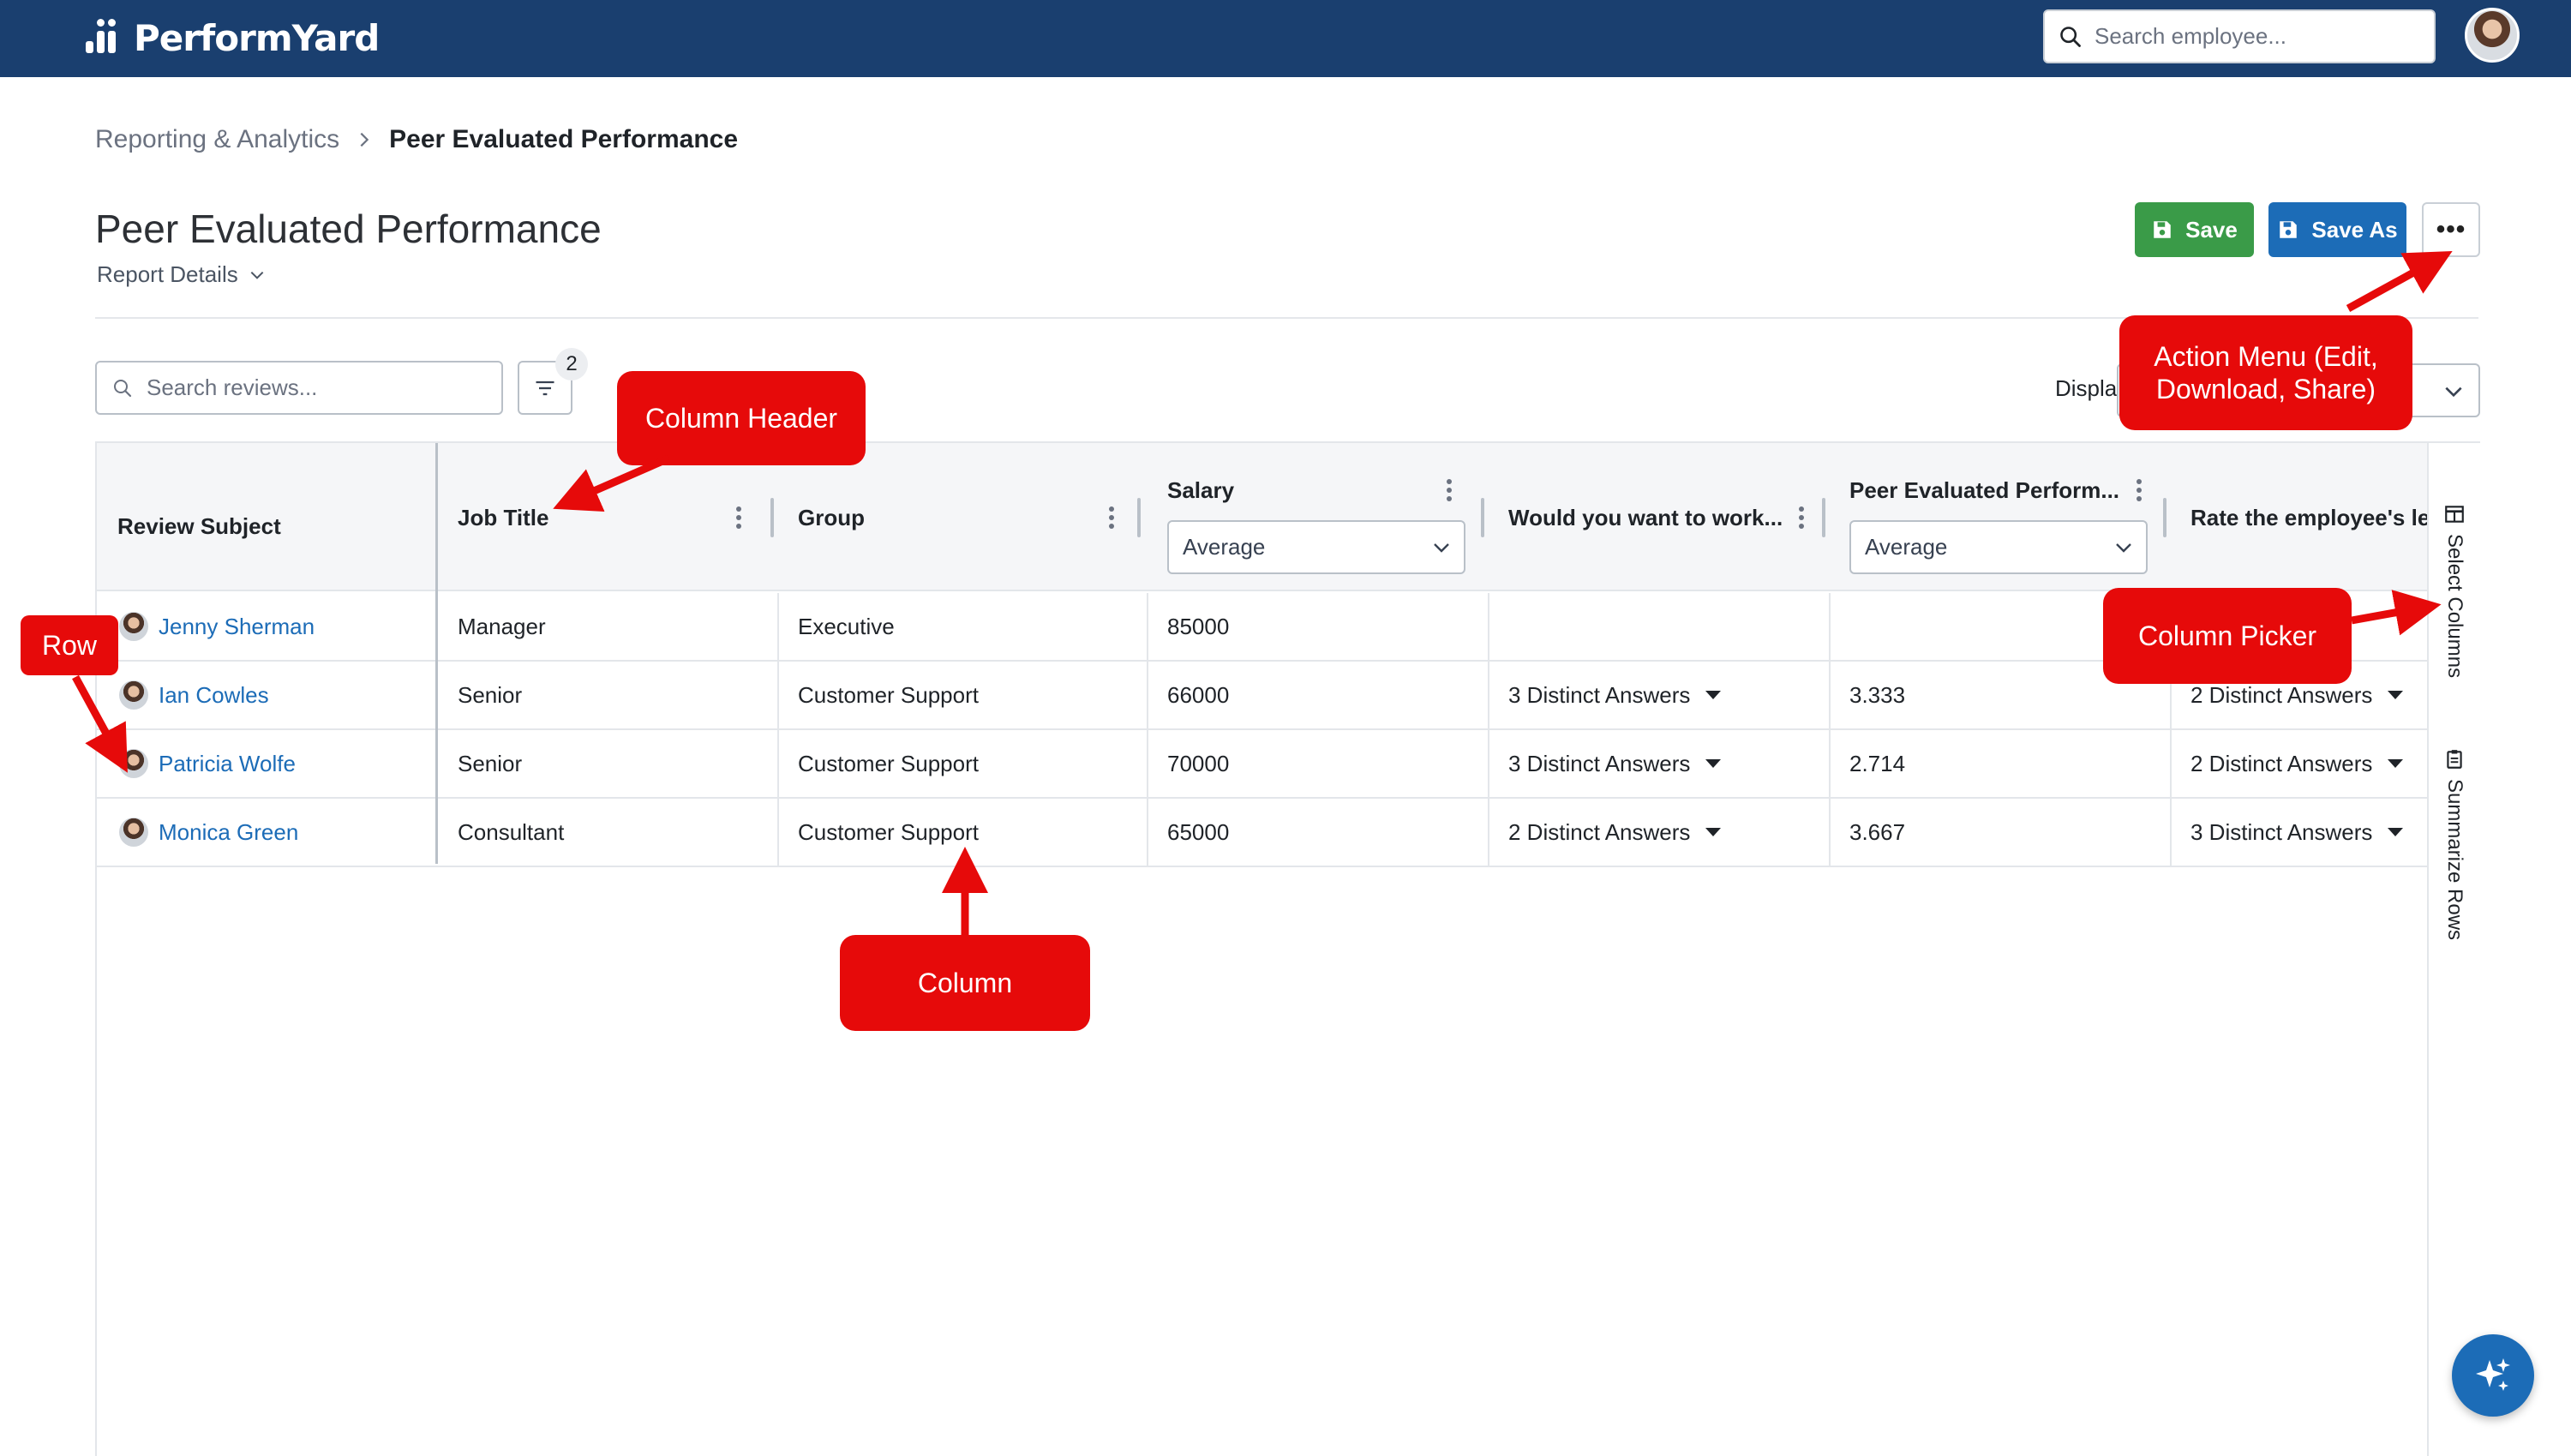  What do you see at coordinates (2453, 950) in the screenshot?
I see `side-tool-panel: Select Columns Summarize Rows` at bounding box center [2453, 950].